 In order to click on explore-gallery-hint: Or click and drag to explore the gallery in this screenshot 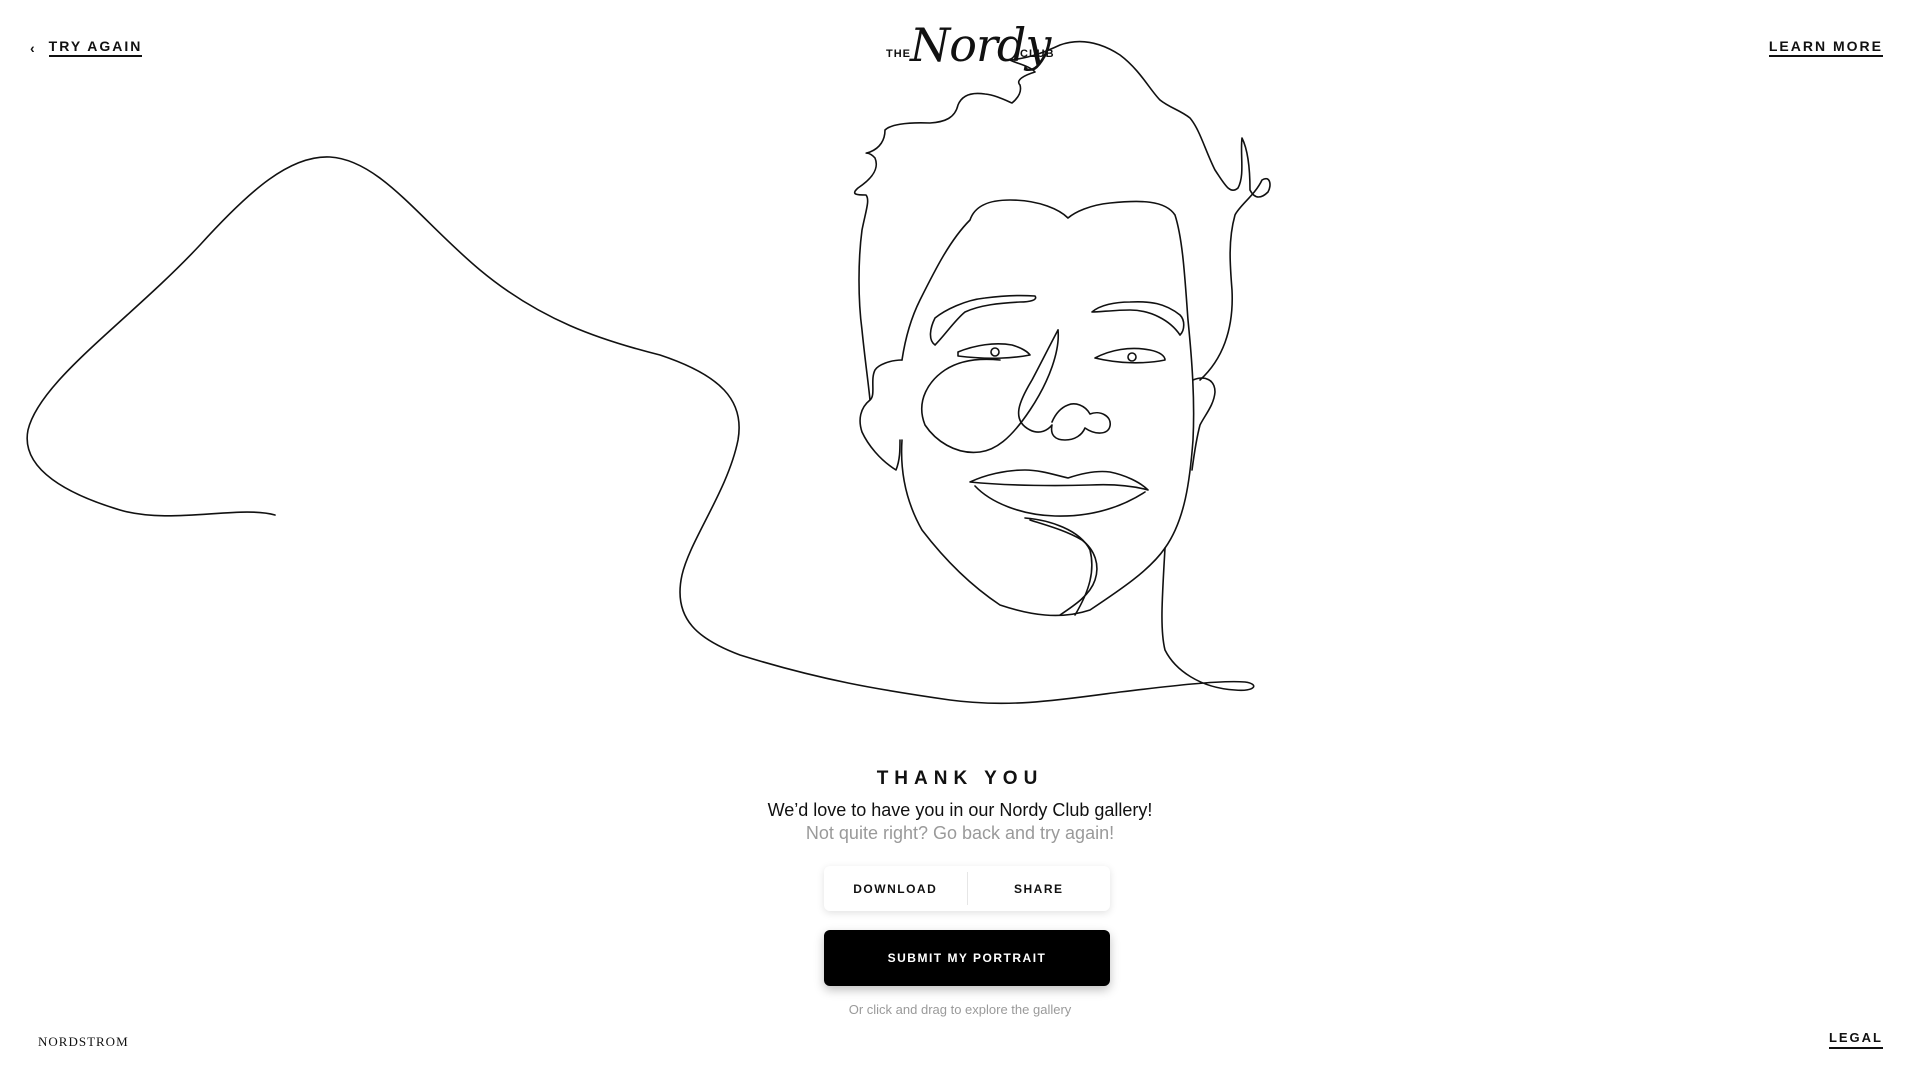, I will do `click(960, 1009)`.